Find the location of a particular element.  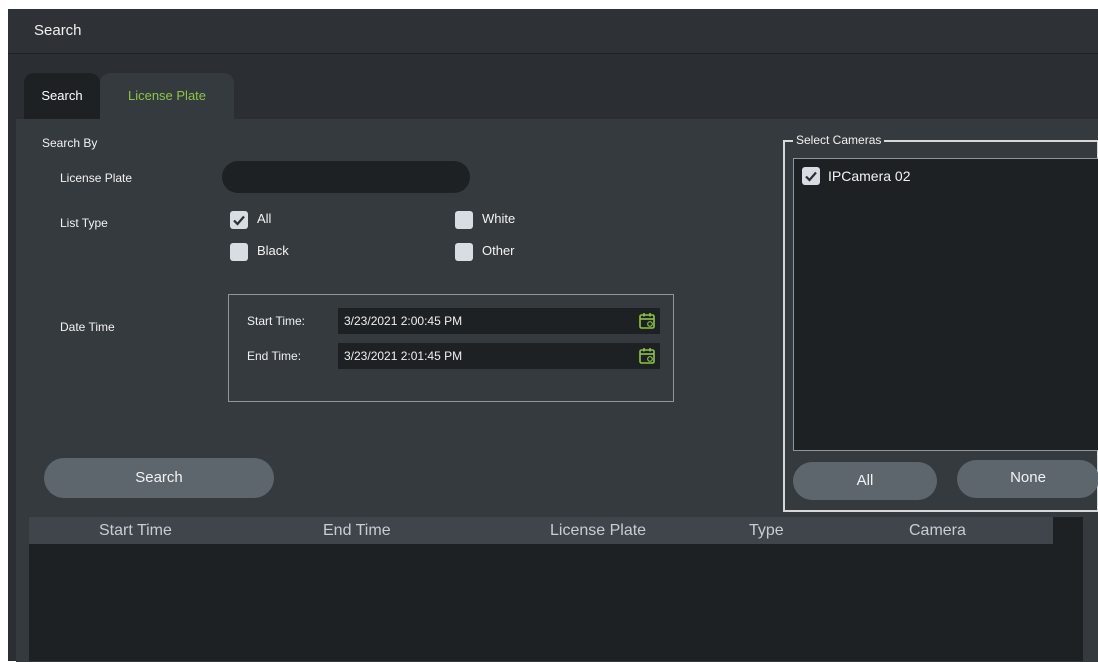

tab-license-plate: License Plate is located at coordinates (167, 96).